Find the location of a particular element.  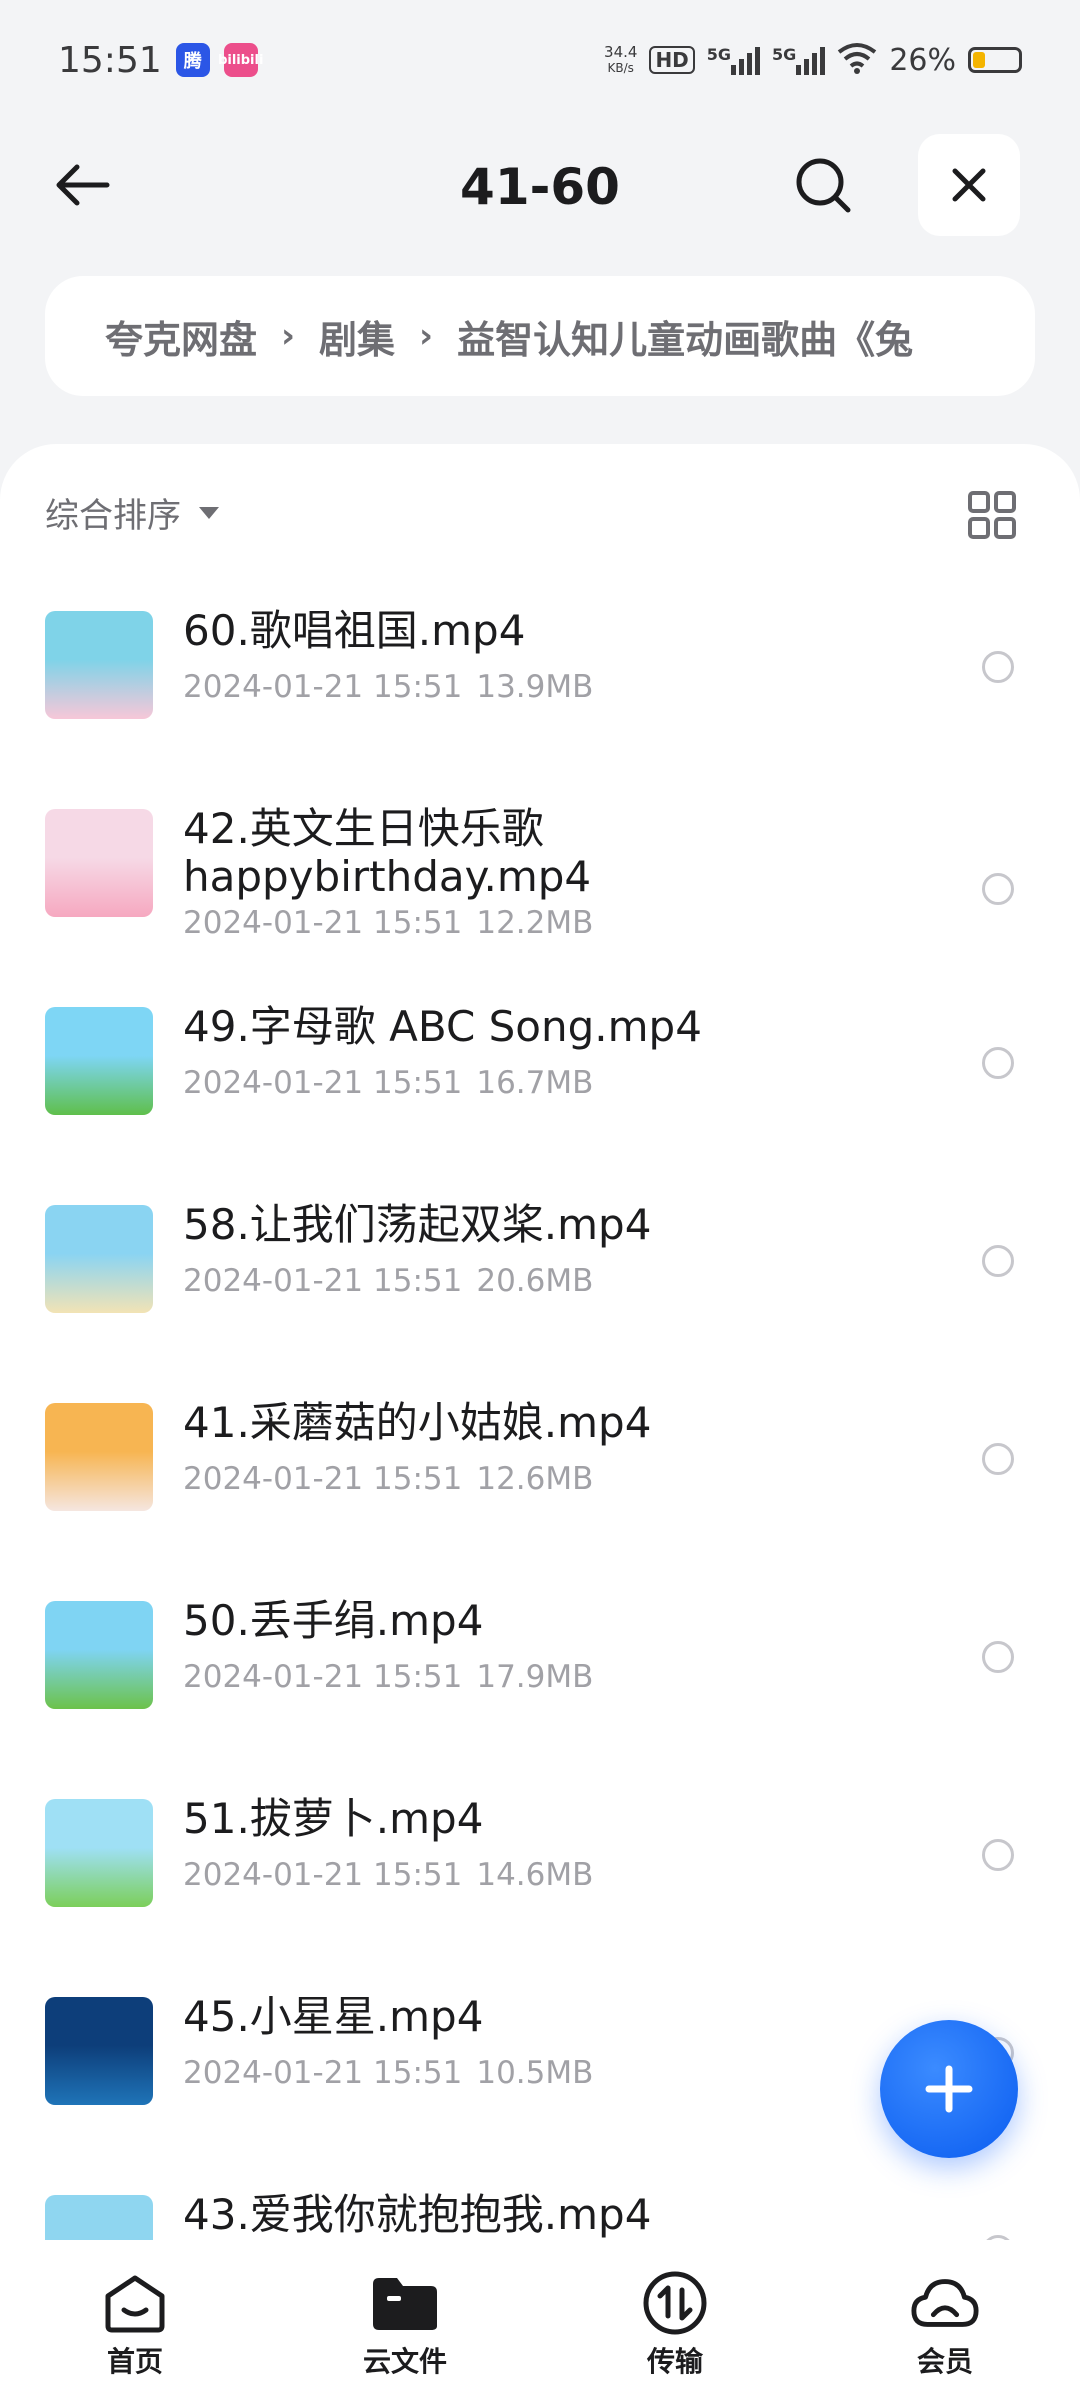

file-size: 17.9MB is located at coordinates (535, 1677).